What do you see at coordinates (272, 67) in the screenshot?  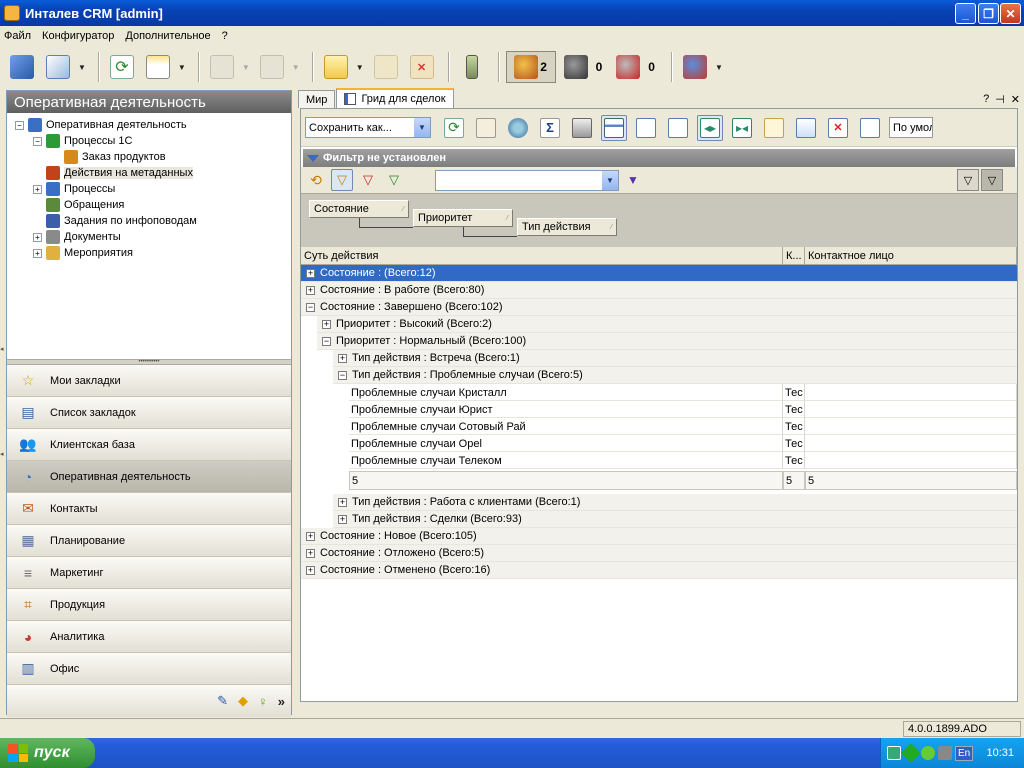 I see `edit-button-disabled` at bounding box center [272, 67].